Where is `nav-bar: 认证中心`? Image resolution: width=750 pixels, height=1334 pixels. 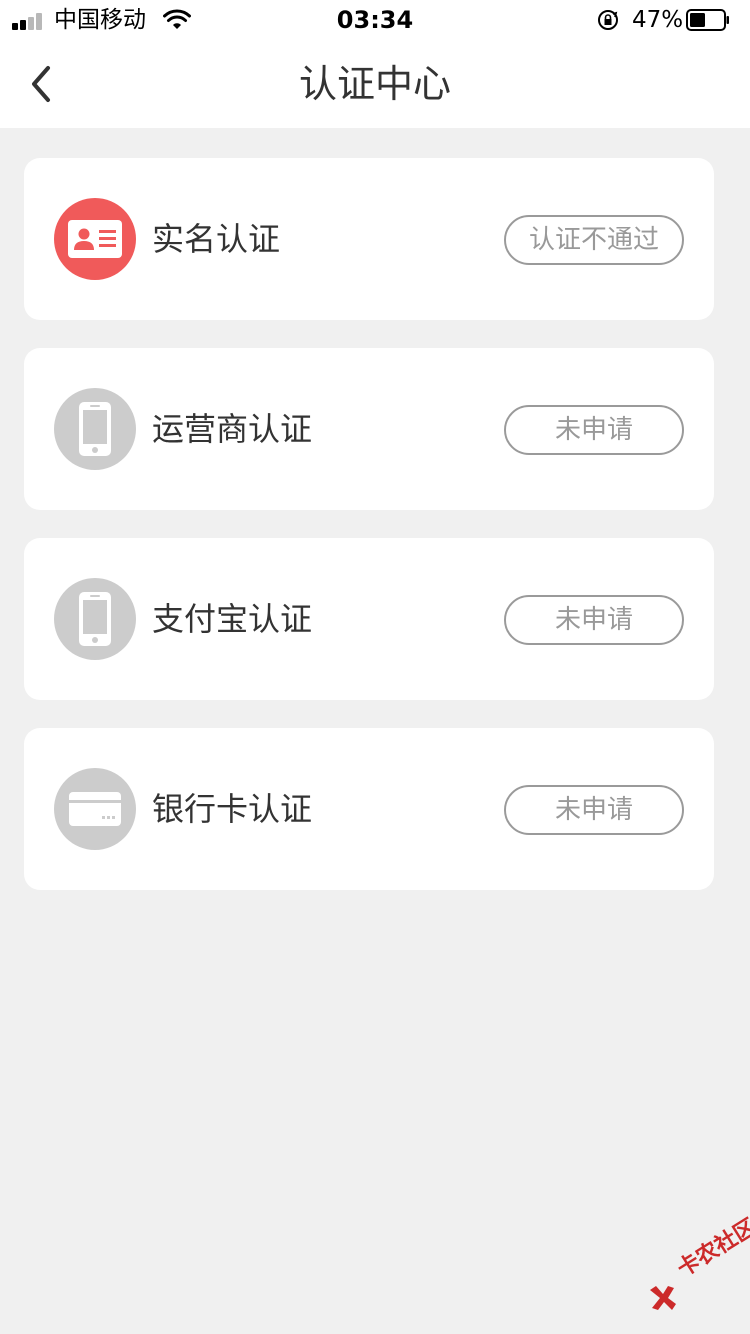 nav-bar: 认证中心 is located at coordinates (375, 84).